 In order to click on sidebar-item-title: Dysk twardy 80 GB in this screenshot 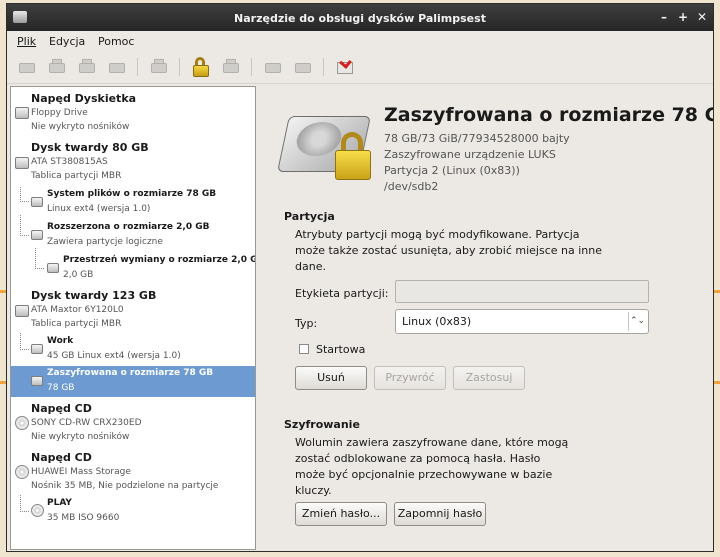, I will do `click(90, 147)`.